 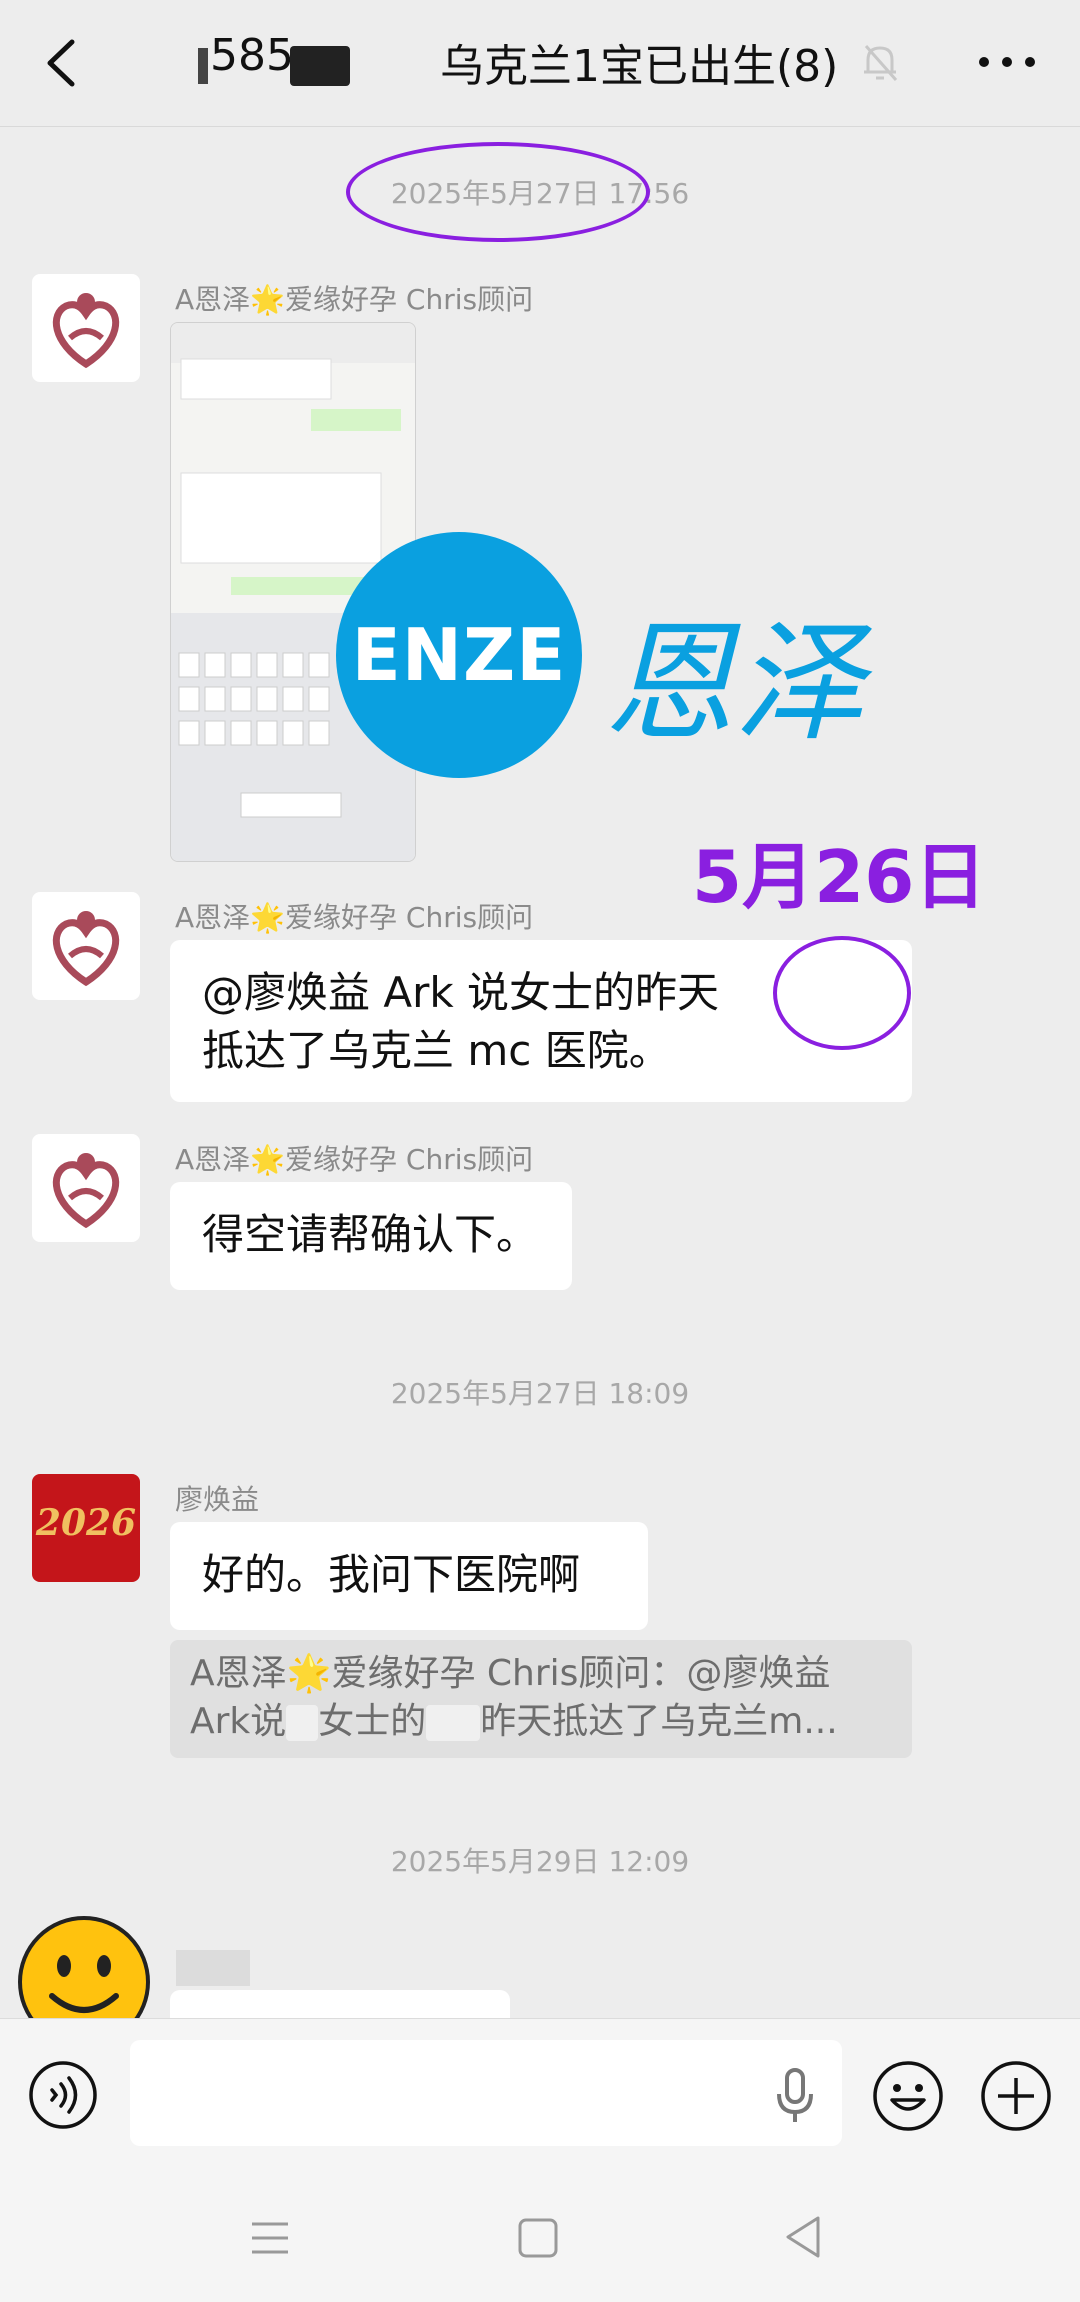 I want to click on plus-icon, so click(x=1016, y=2096).